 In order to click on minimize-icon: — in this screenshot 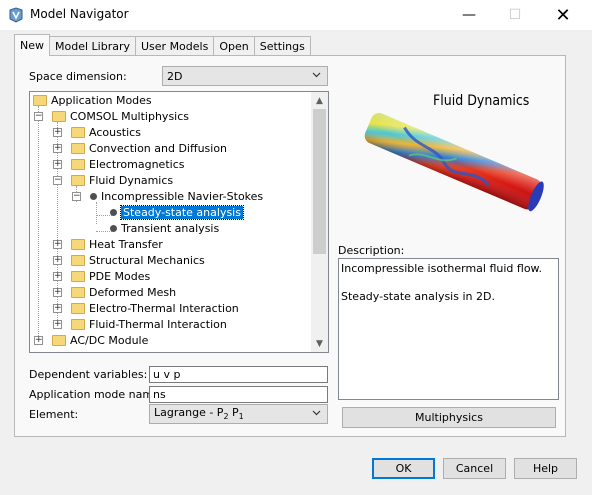, I will do `click(469, 15)`.